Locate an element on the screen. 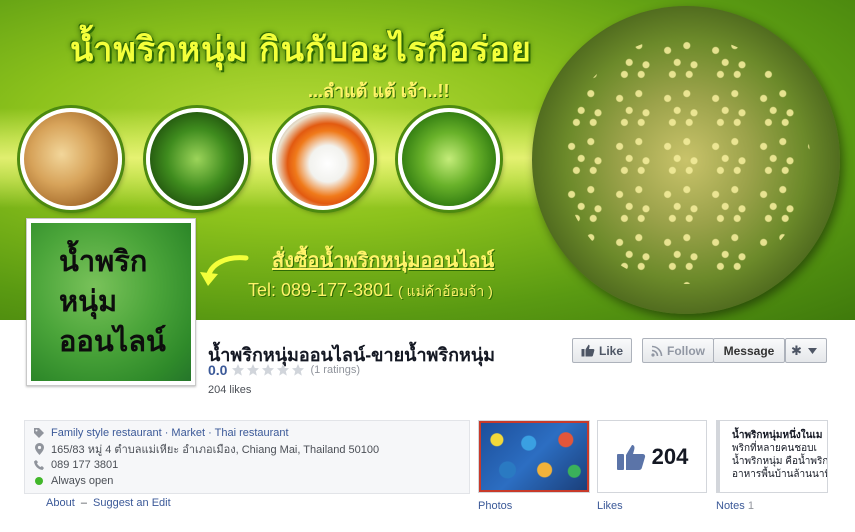 The width and height of the screenshot is (855, 532). rating-row: 0.0 (1 ratings) is located at coordinates (284, 370).